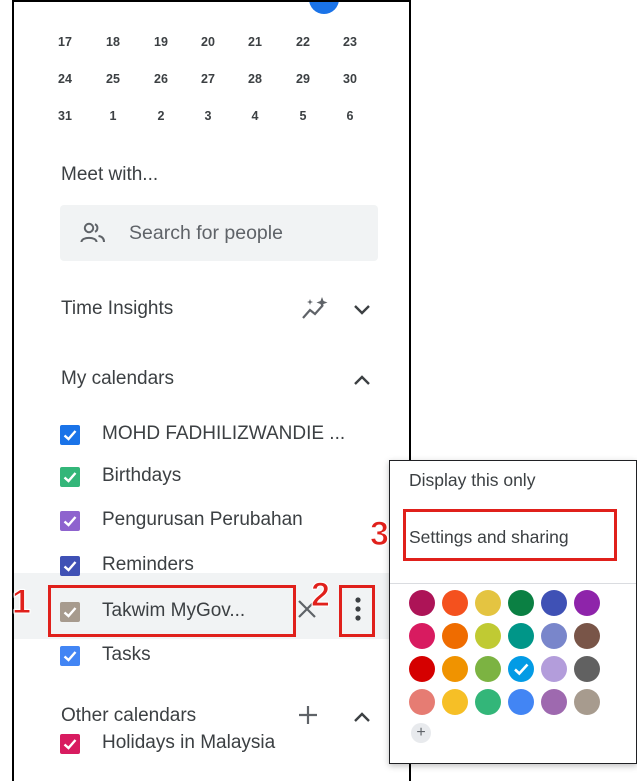 Image resolution: width=637 pixels, height=781 pixels. Describe the element at coordinates (315, 309) in the screenshot. I see `insights-sparkle-icon` at that location.